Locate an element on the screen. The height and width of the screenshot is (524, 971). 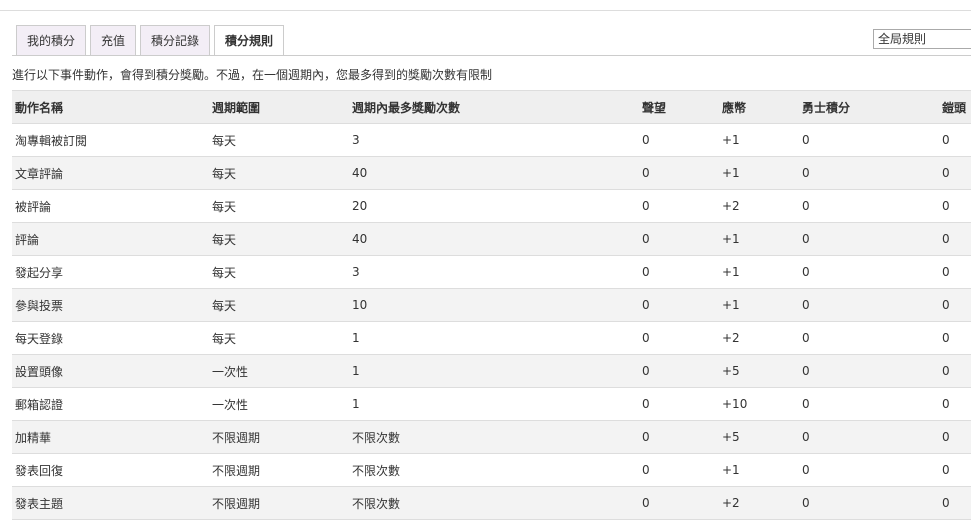
cell-action-name: 發起分享 is located at coordinates (110, 272).